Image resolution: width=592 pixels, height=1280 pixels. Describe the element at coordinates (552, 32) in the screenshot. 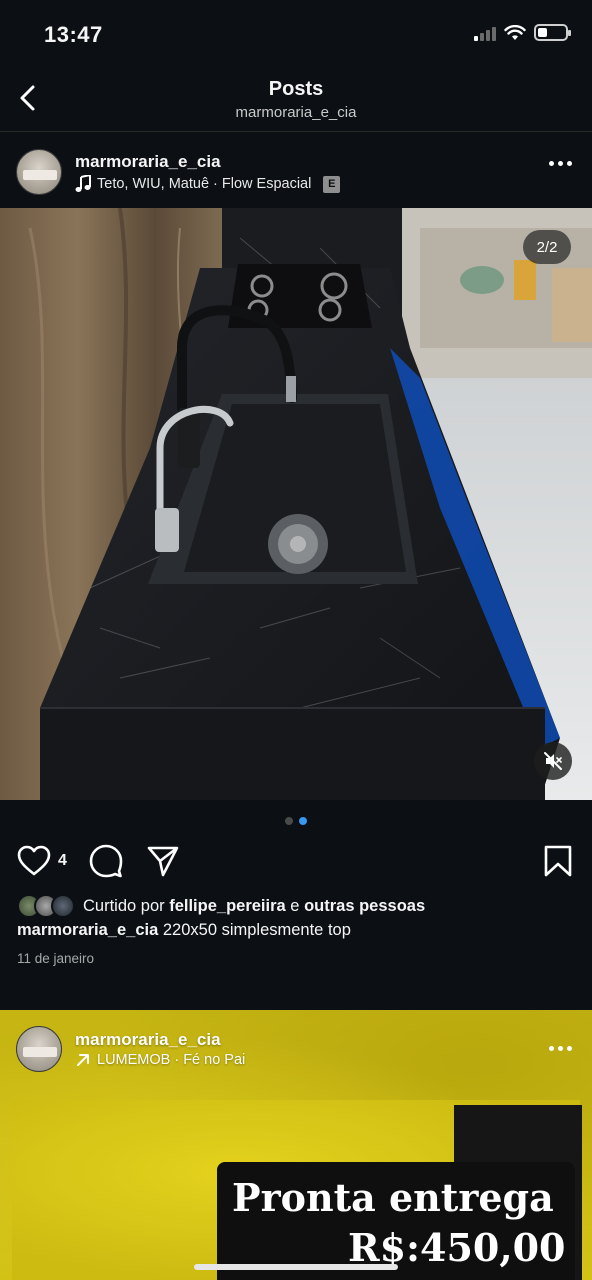

I see `battery-icon` at that location.